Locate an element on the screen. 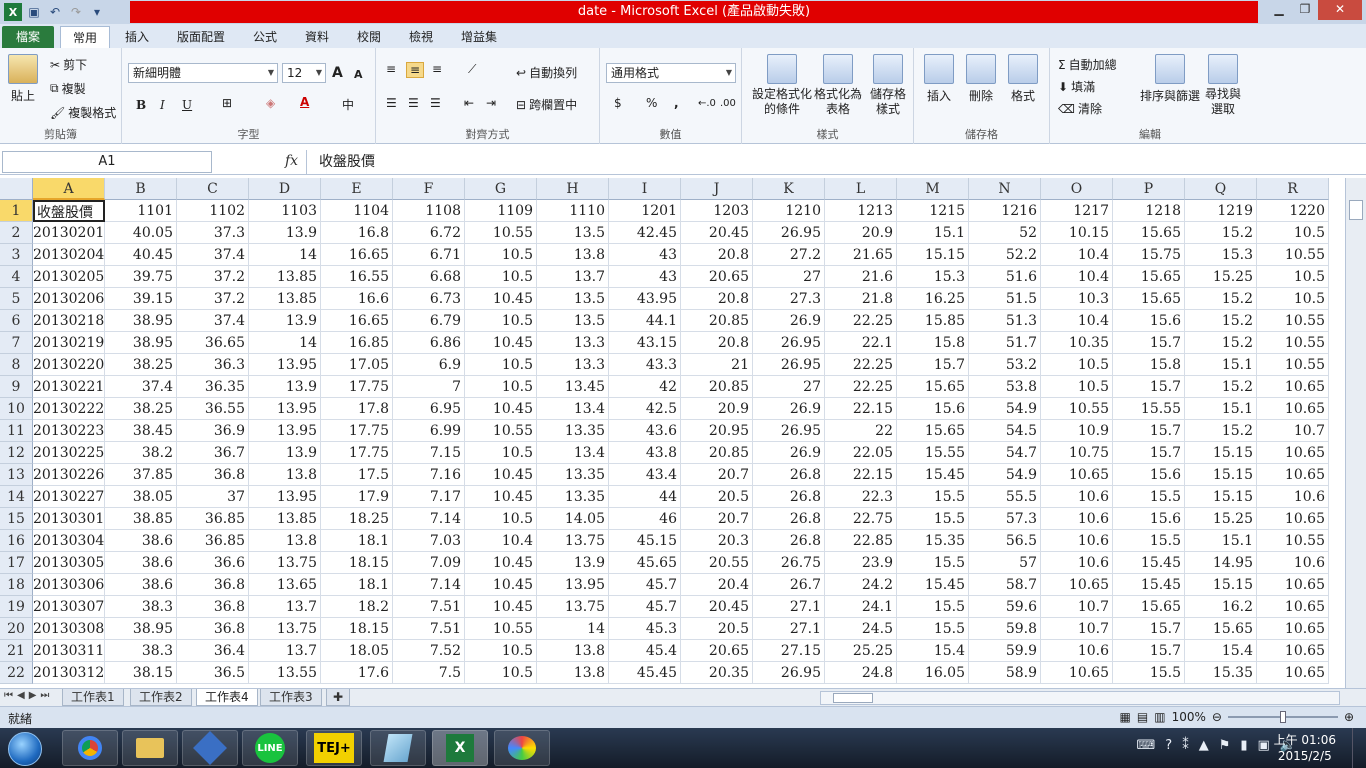 The height and width of the screenshot is (768, 1366). cell: 1108 is located at coordinates (429, 211).